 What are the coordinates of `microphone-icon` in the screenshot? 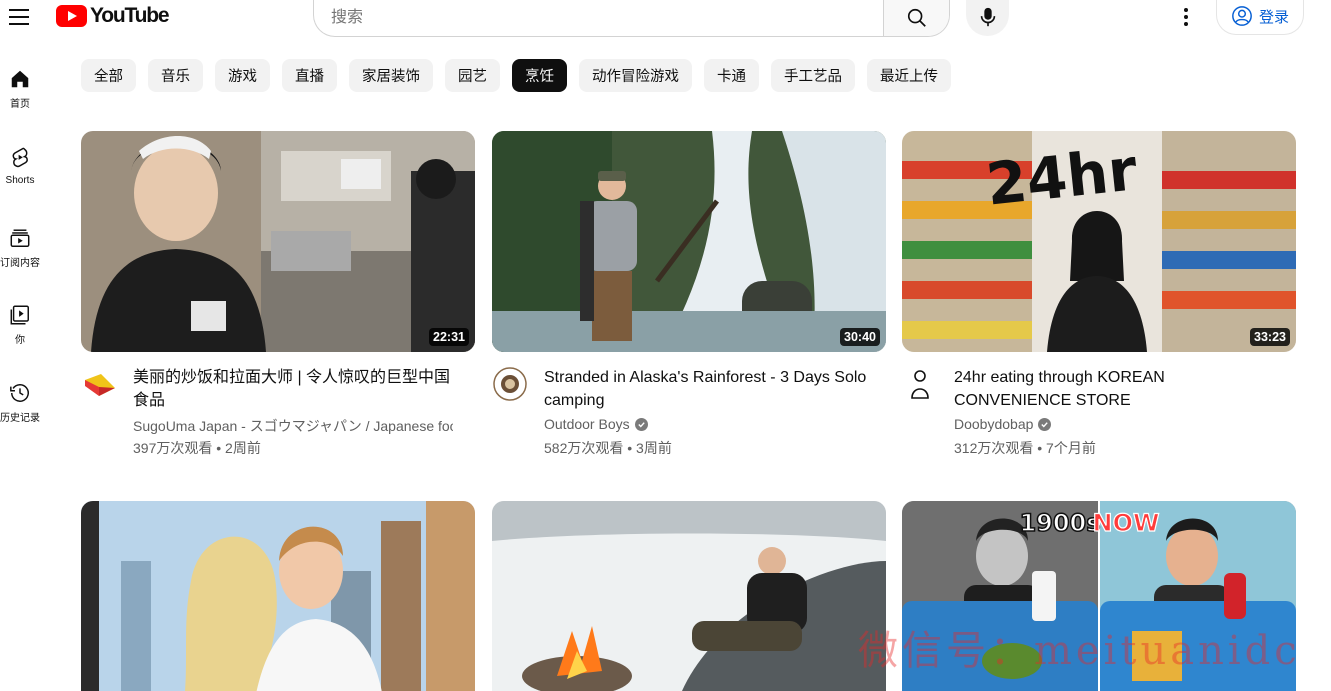 It's located at (987, 17).